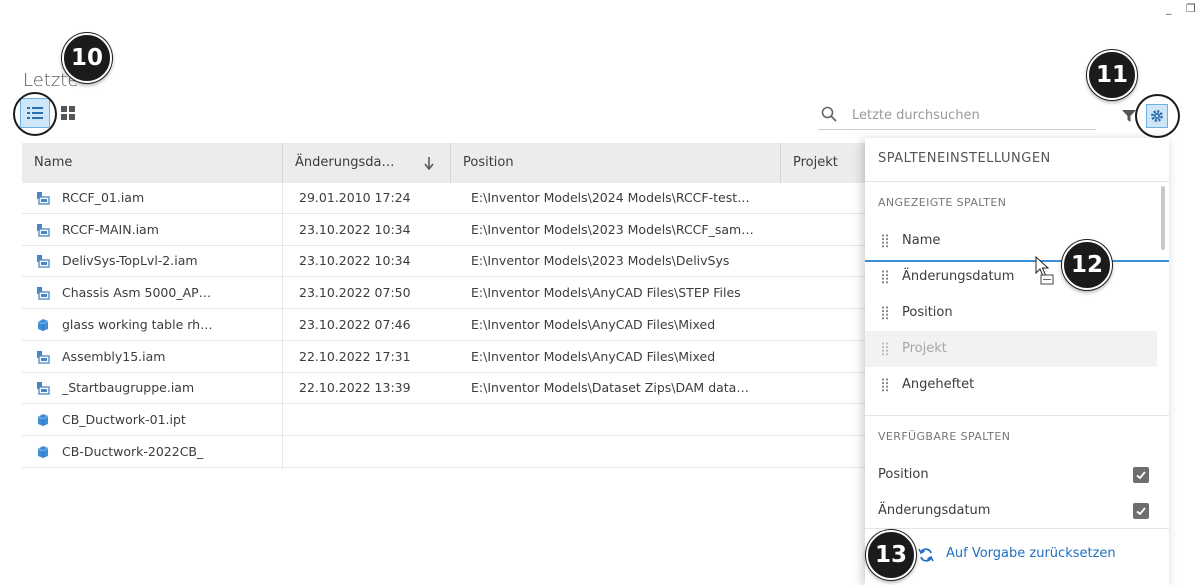 The width and height of the screenshot is (1202, 585). Describe the element at coordinates (1163, 218) in the screenshot. I see `panel-scrollbar` at that location.